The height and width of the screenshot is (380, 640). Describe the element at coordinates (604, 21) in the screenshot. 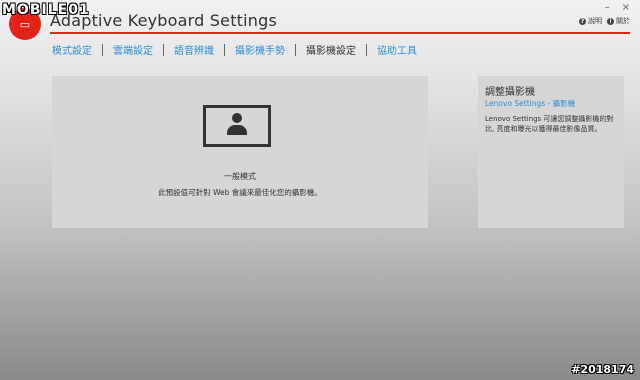

I see `help-links: ? 說明 i 關於` at that location.